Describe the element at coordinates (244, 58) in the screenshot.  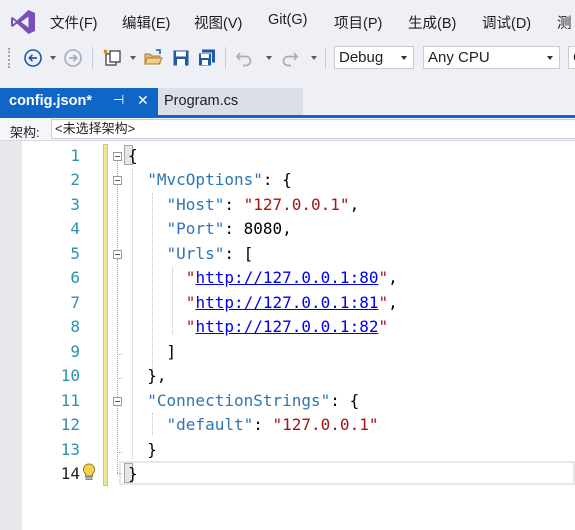
I see `undo-icon` at that location.